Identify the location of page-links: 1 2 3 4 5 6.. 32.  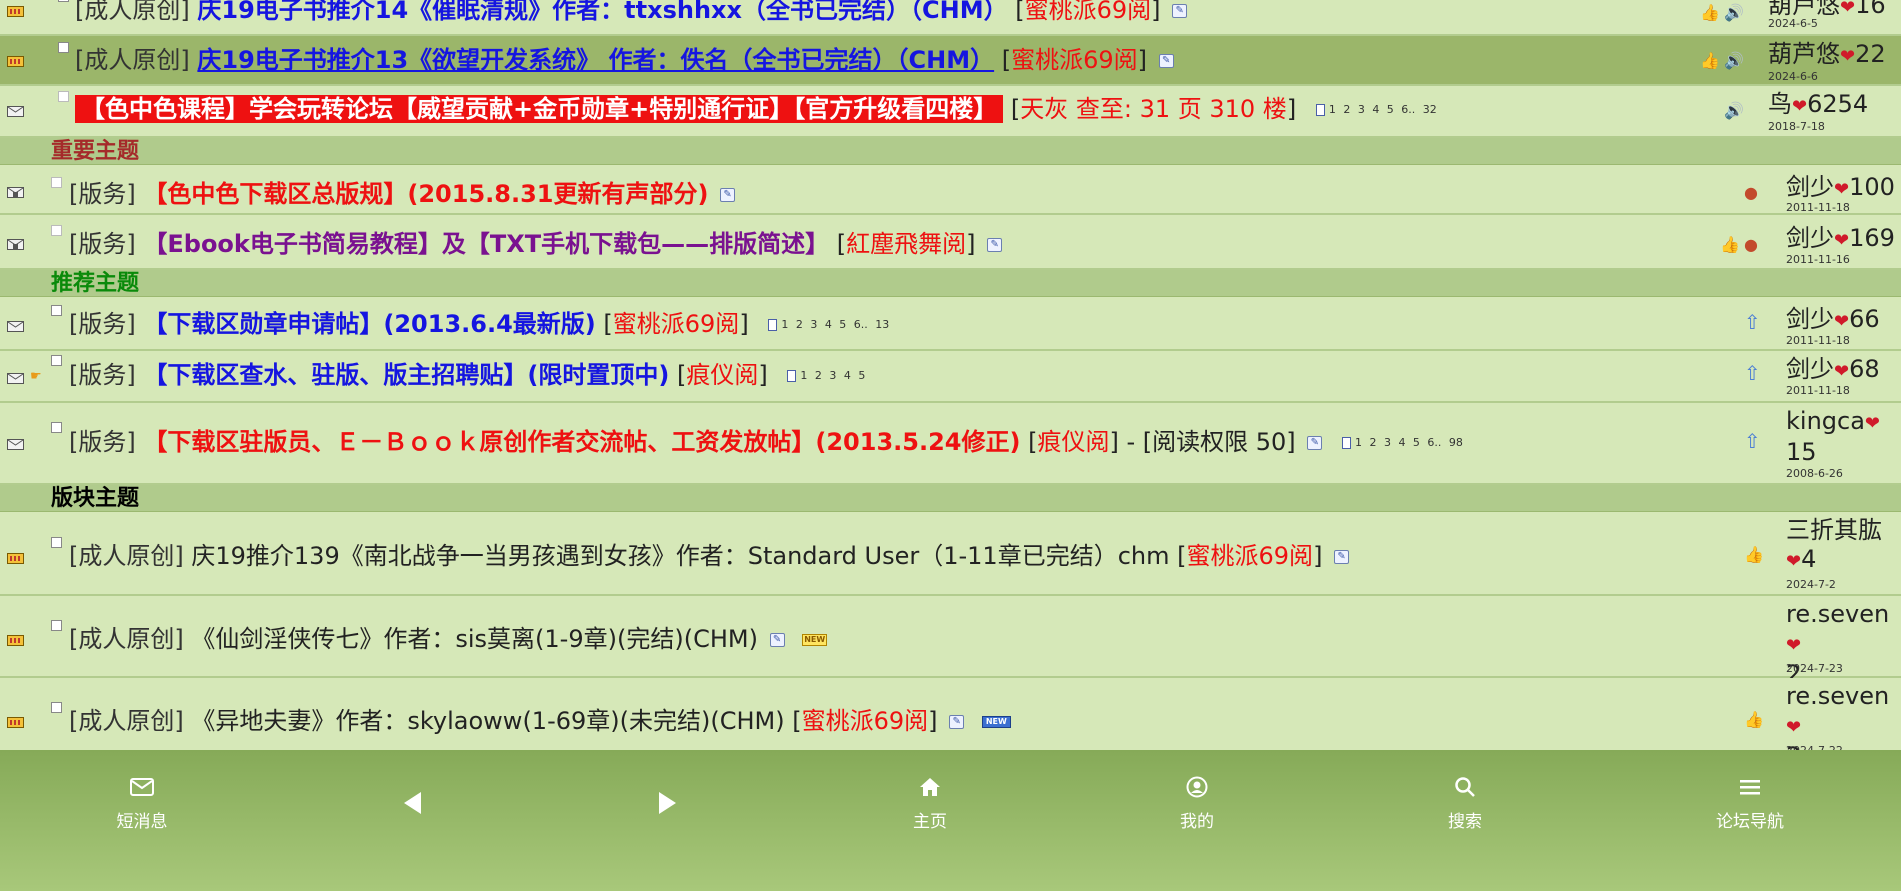
(1383, 109).